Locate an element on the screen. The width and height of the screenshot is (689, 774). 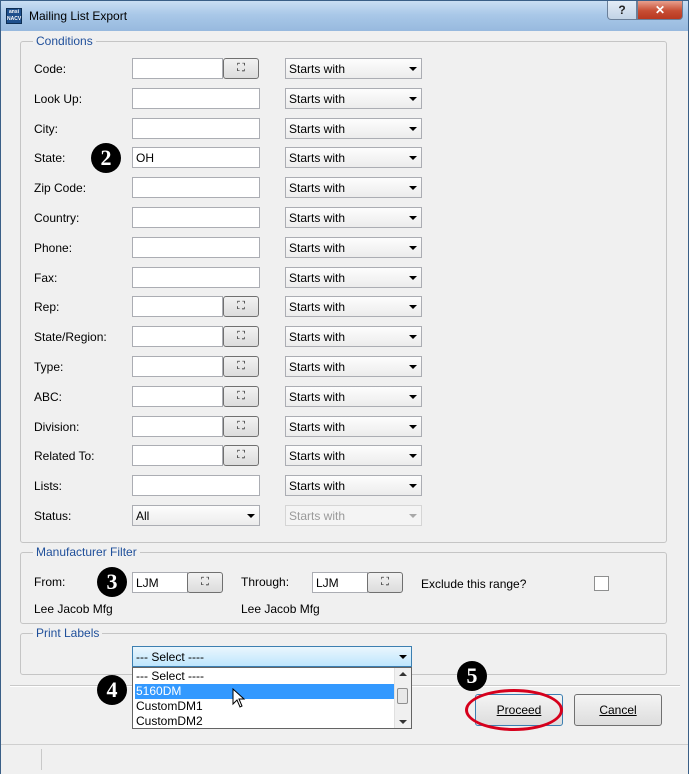
condition-label: Related To: is located at coordinates (64, 456).